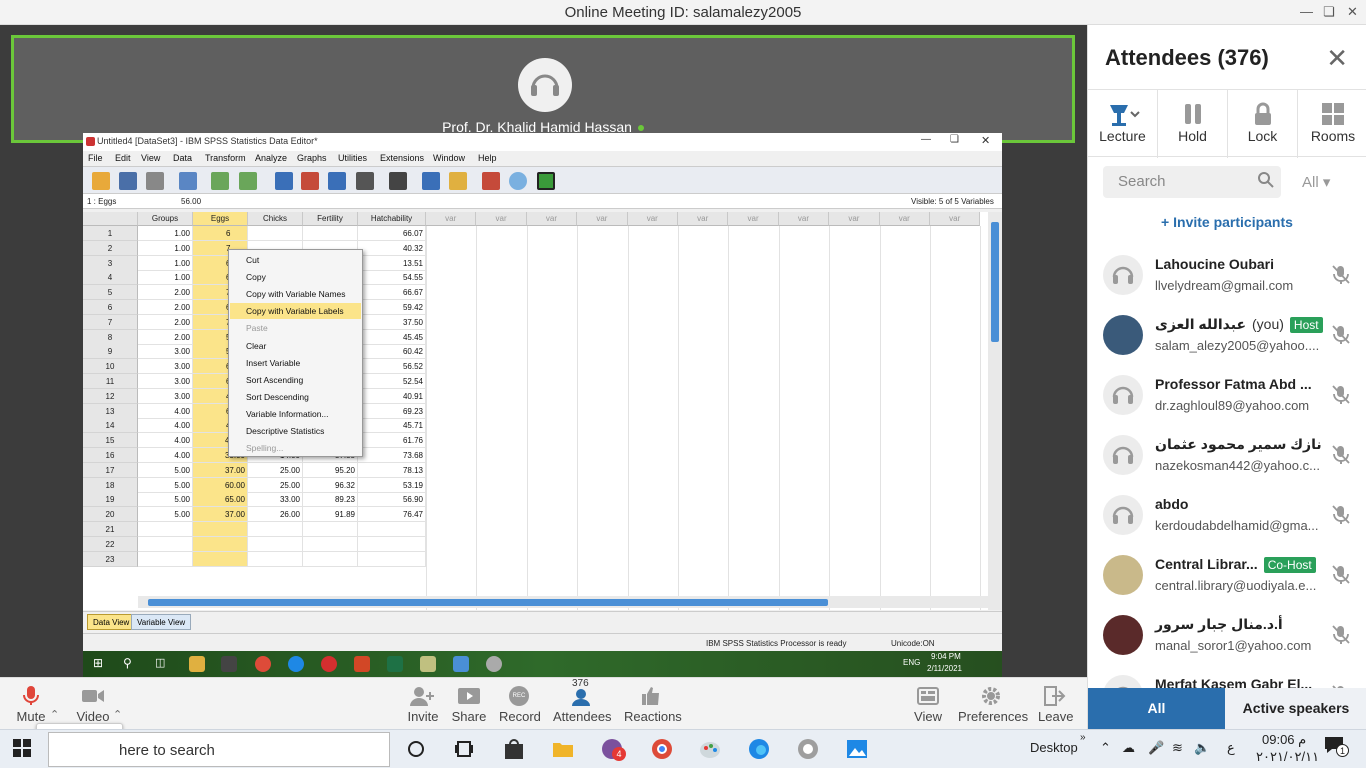 This screenshot has width=1366, height=768. What do you see at coordinates (1177, 748) in the screenshot?
I see `wifi-icon: ≋` at bounding box center [1177, 748].